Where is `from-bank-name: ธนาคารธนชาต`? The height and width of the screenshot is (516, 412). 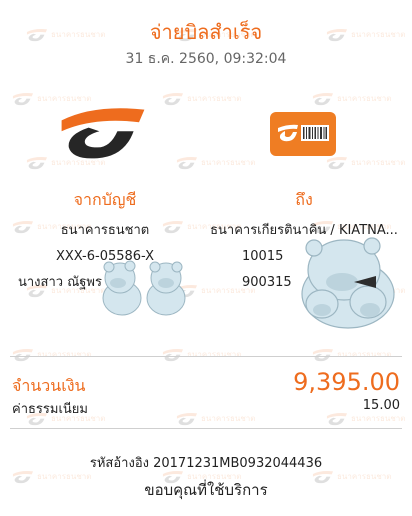 from-bank-name: ธนาคารธนชาต is located at coordinates (105, 230).